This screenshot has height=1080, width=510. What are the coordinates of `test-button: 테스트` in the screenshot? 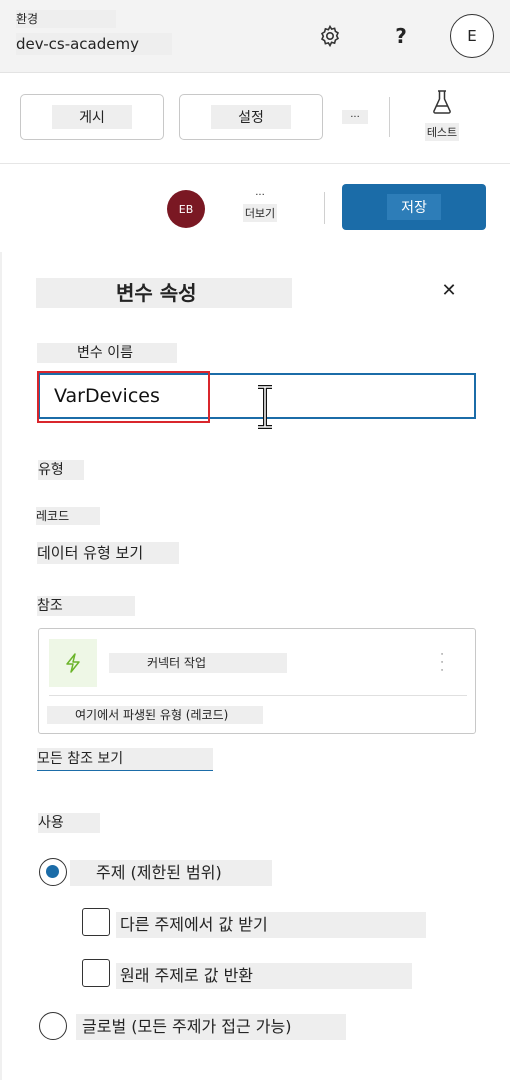 It's located at (442, 118).